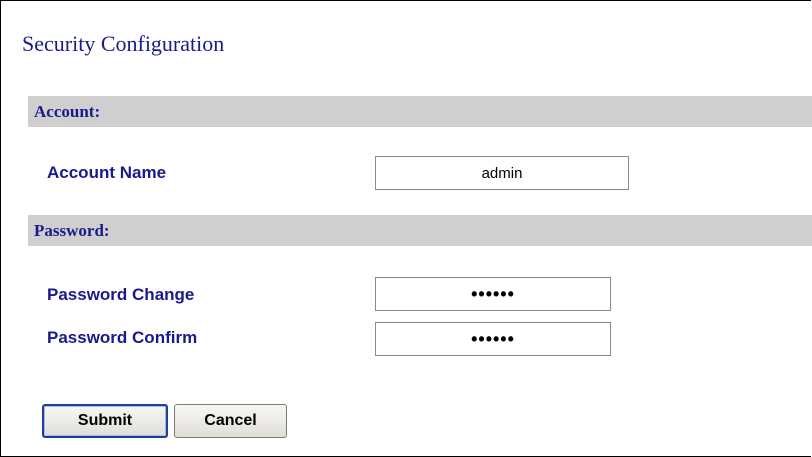  I want to click on submit-button: Submit, so click(105, 421).